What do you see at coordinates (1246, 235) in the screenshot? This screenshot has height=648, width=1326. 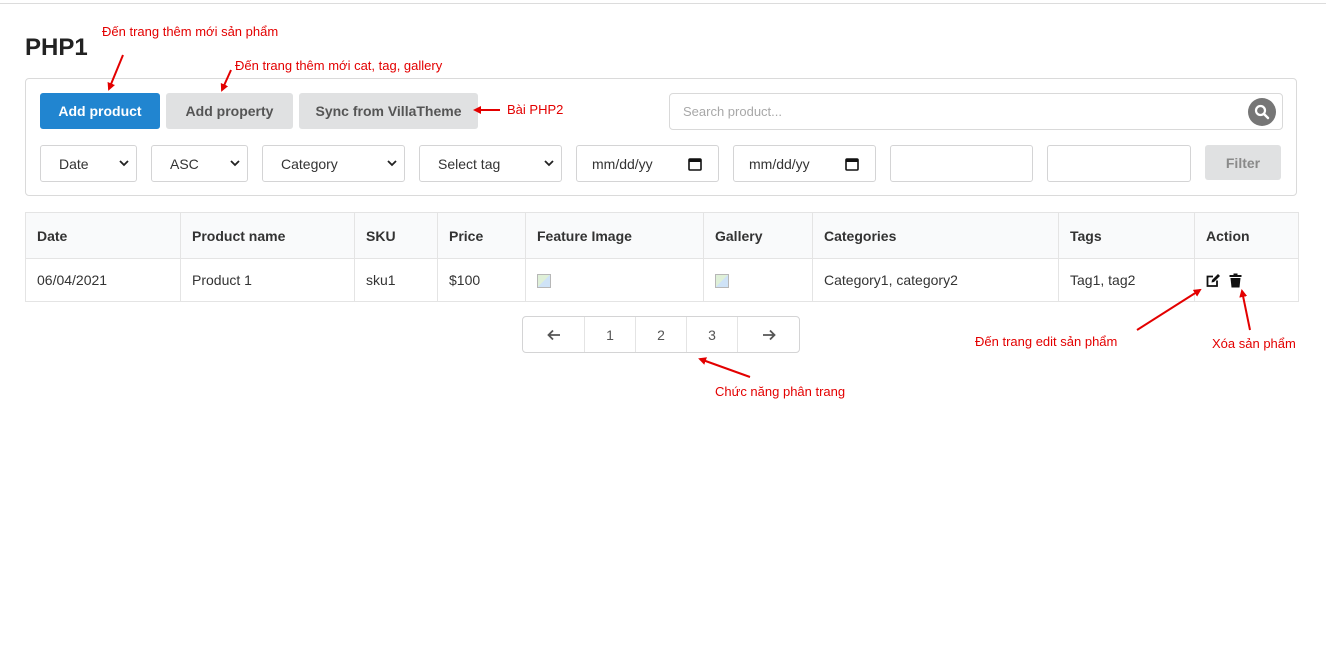 I see `header-action: Action` at bounding box center [1246, 235].